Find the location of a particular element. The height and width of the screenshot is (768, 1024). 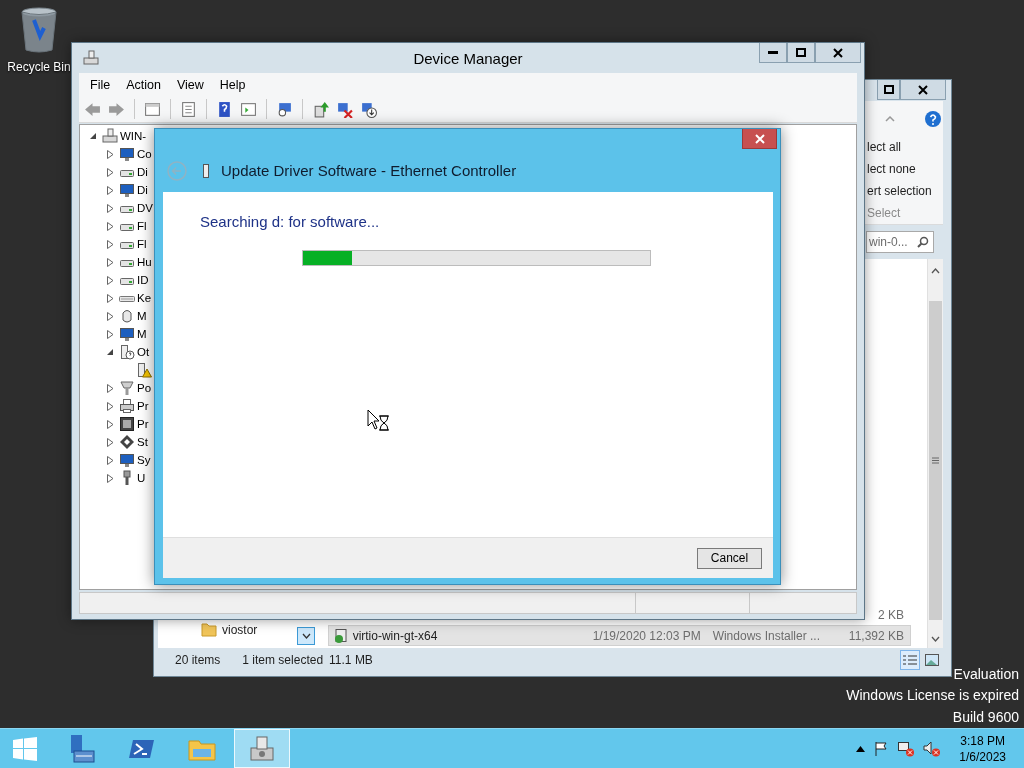

busy-cursor-icon is located at coordinates (378, 420).